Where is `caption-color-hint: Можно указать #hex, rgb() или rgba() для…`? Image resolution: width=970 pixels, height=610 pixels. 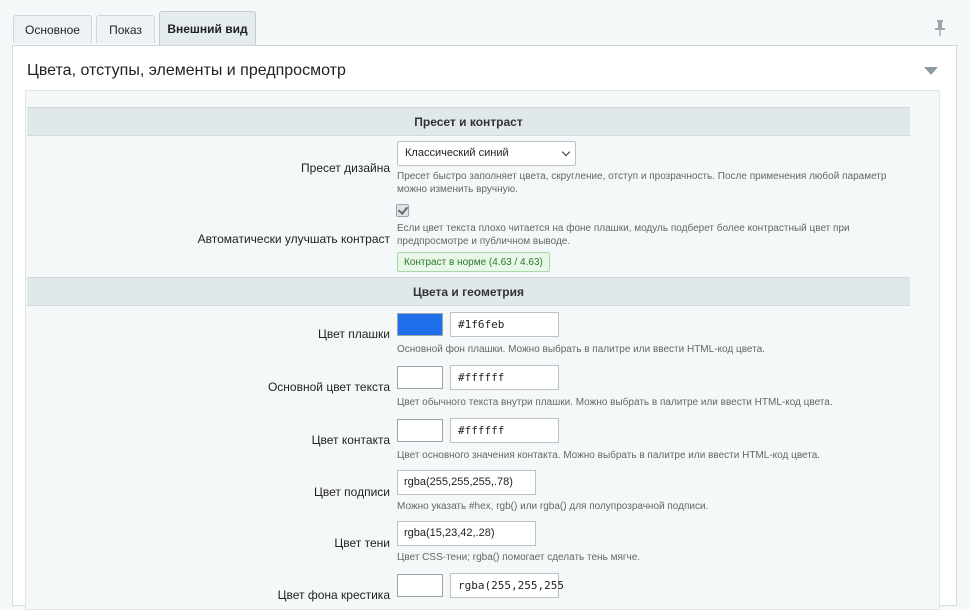 caption-color-hint: Можно указать #hex, rgb() или rgba() для… is located at coordinates (553, 506).